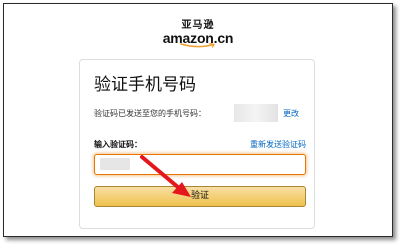 This screenshot has width=400, height=244. I want to click on verify-button: 验证, so click(200, 196).